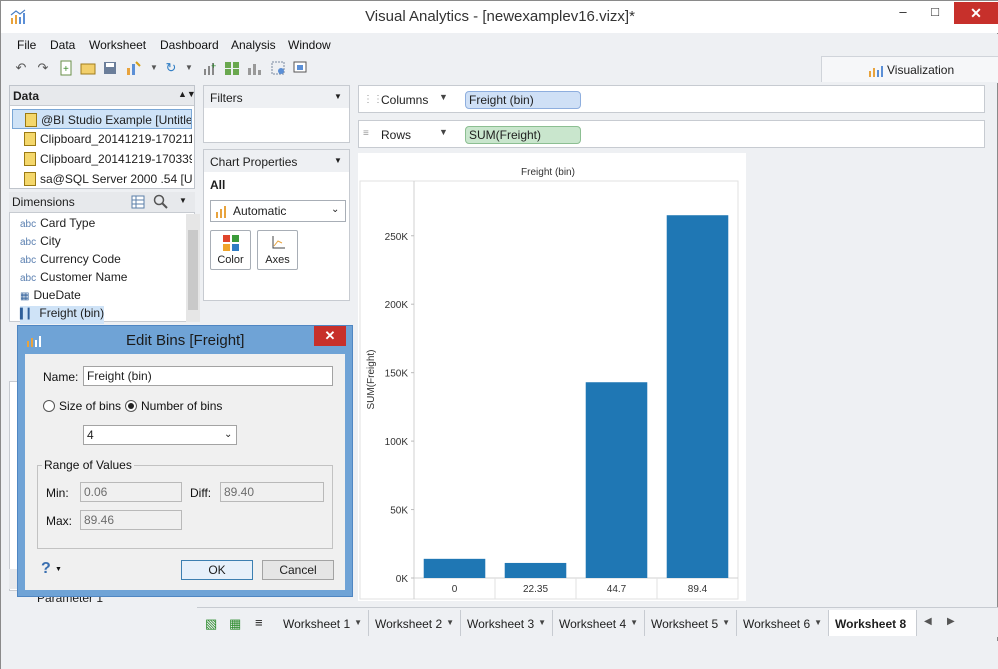  I want to click on rows-pill: SUM(Freight), so click(523, 135).